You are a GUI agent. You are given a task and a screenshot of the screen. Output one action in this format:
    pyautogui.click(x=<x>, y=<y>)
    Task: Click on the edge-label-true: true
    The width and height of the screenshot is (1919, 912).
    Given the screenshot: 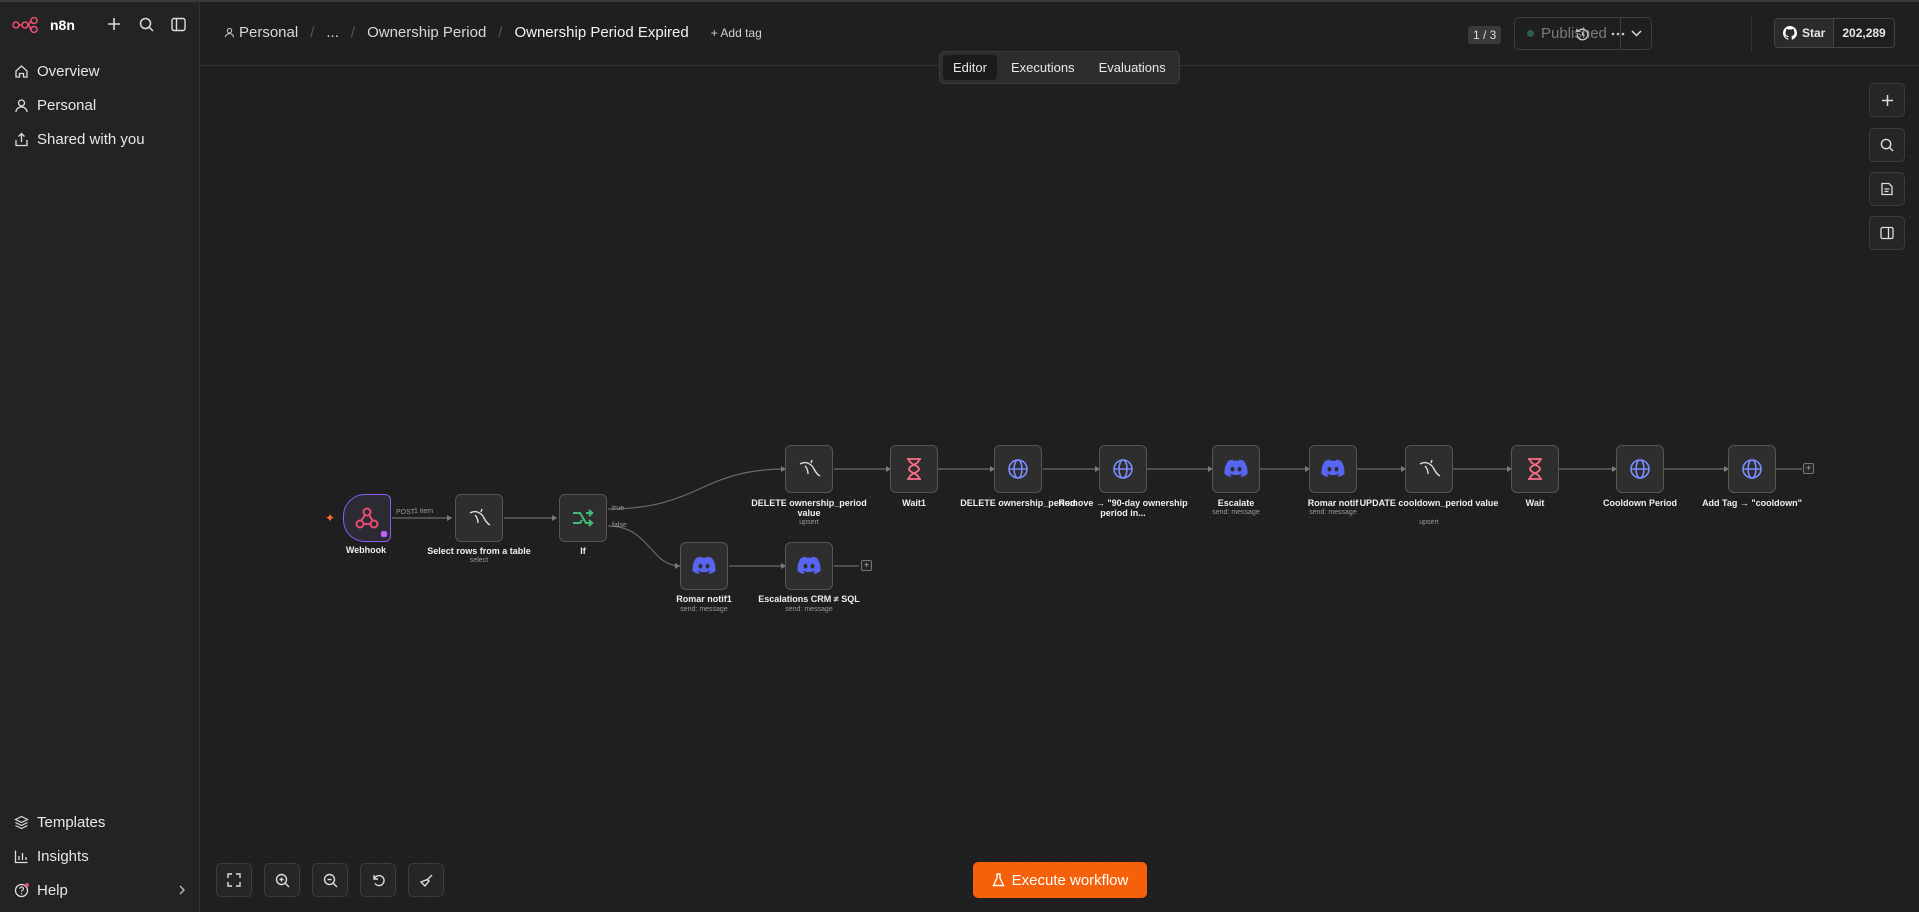 What is the action you would take?
    pyautogui.click(x=618, y=508)
    